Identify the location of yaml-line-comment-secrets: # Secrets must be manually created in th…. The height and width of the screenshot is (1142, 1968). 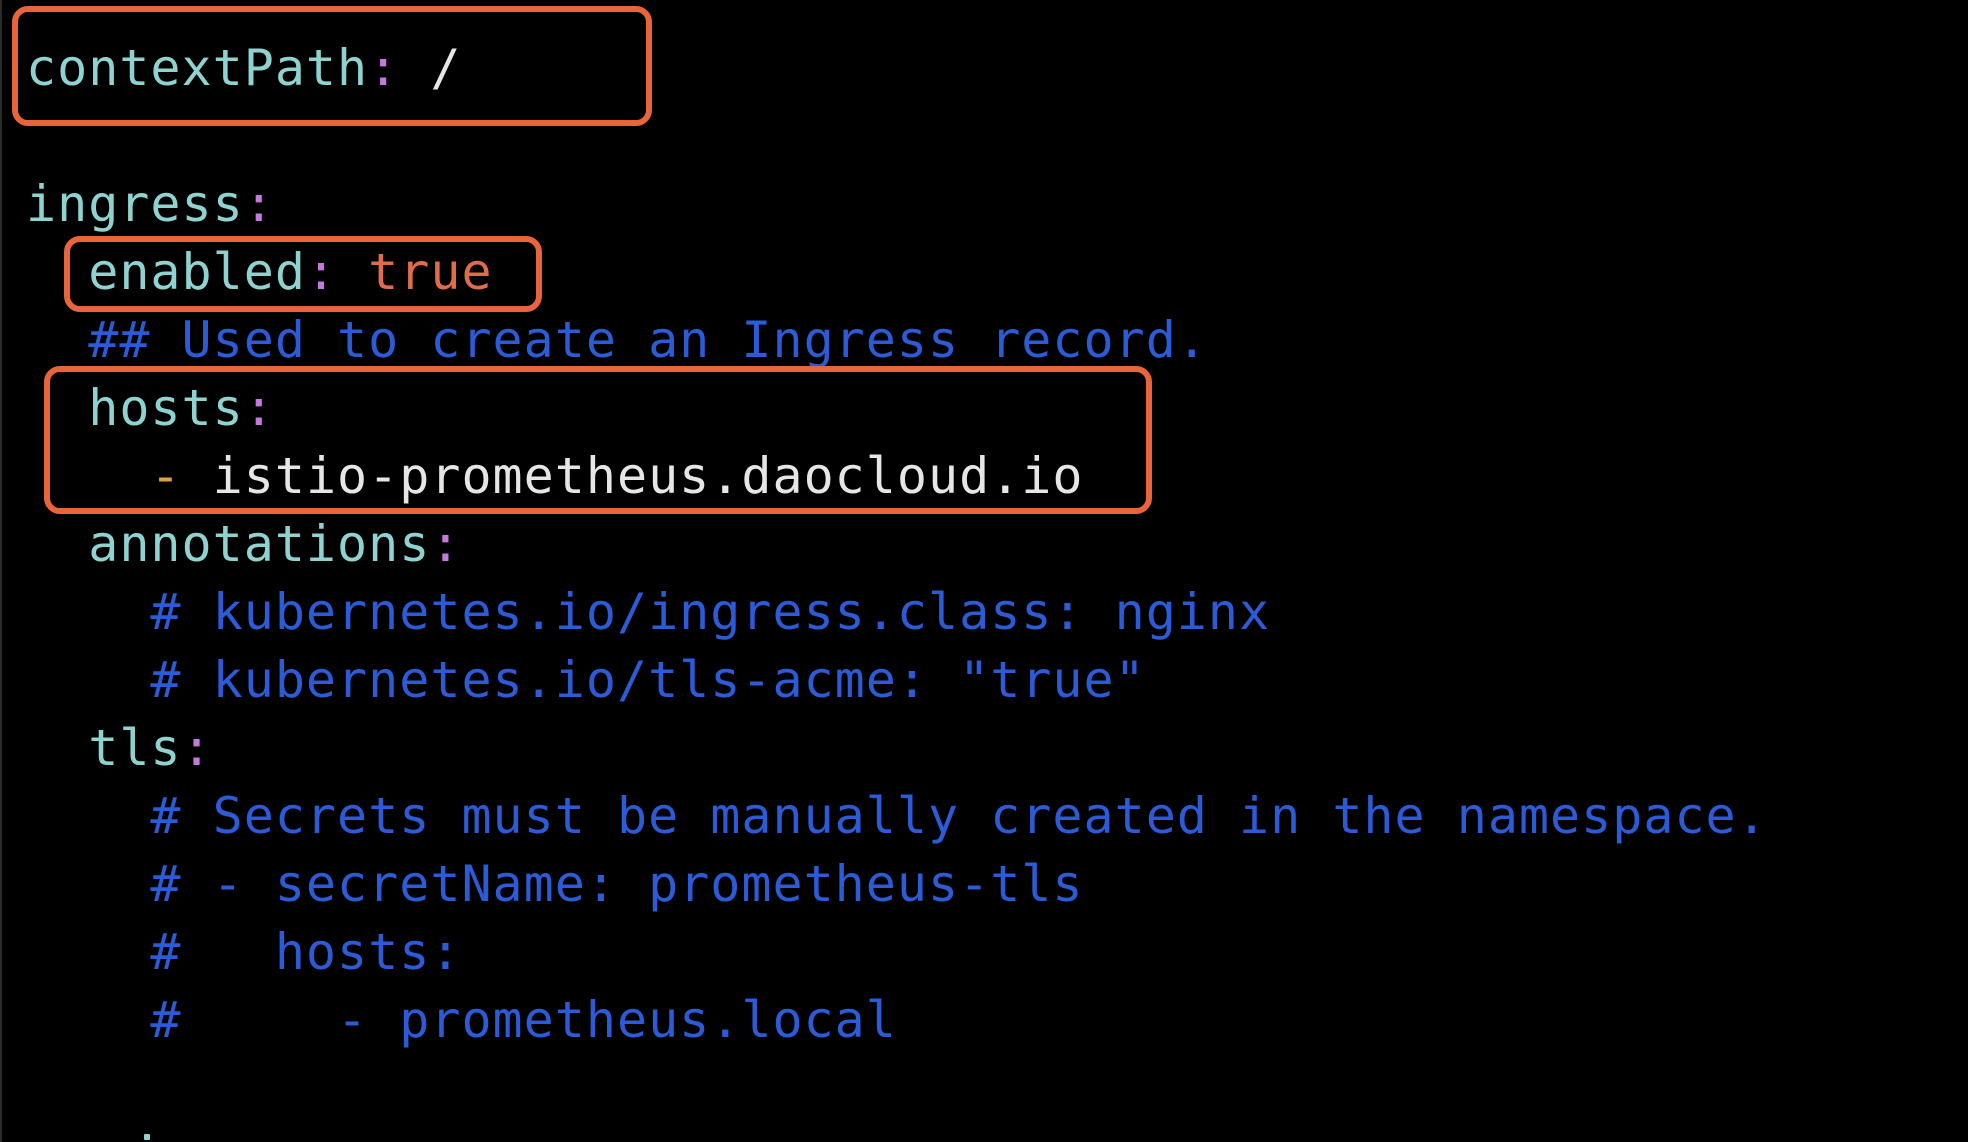
(897, 816).